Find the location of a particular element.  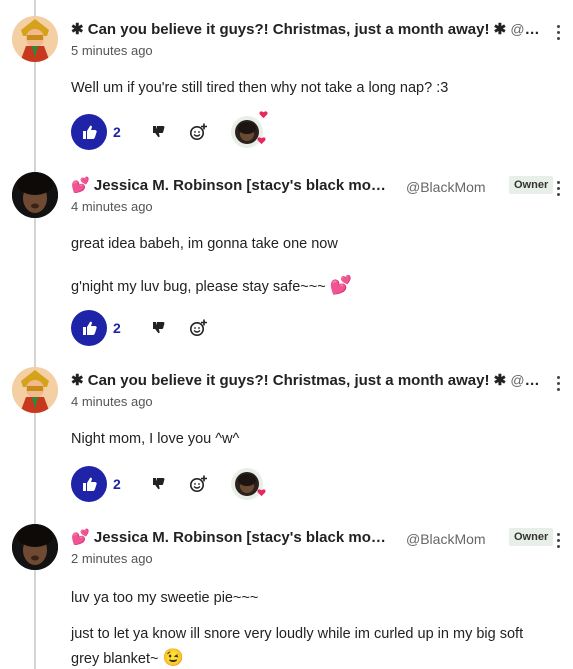

comment-text: grey blanket~ 😉 is located at coordinates (127, 657).